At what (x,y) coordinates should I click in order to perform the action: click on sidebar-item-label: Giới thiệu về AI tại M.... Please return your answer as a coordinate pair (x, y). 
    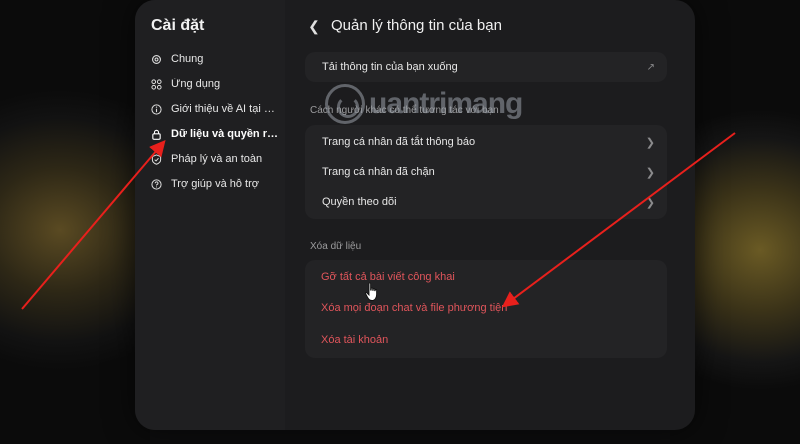
    Looking at the image, I should click on (226, 109).